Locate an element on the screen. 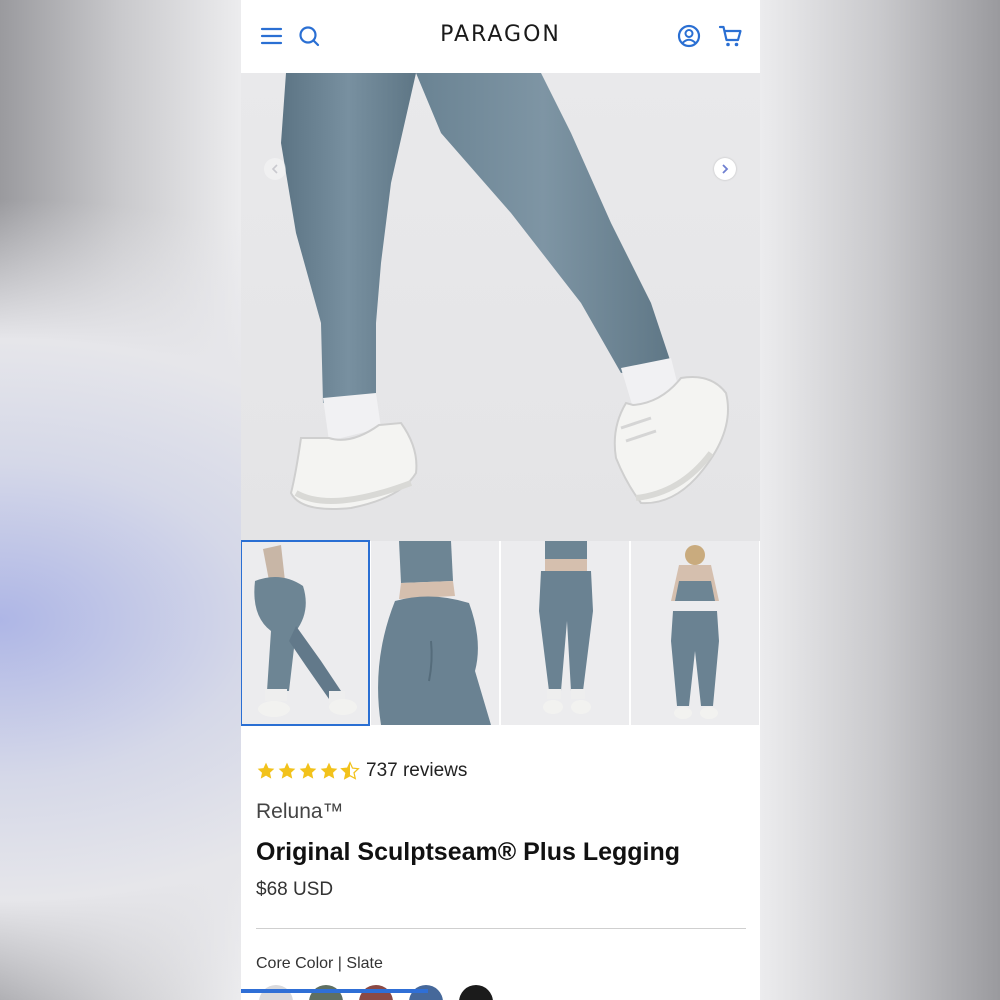  color-label: Core Color | Slate is located at coordinates (319, 963).